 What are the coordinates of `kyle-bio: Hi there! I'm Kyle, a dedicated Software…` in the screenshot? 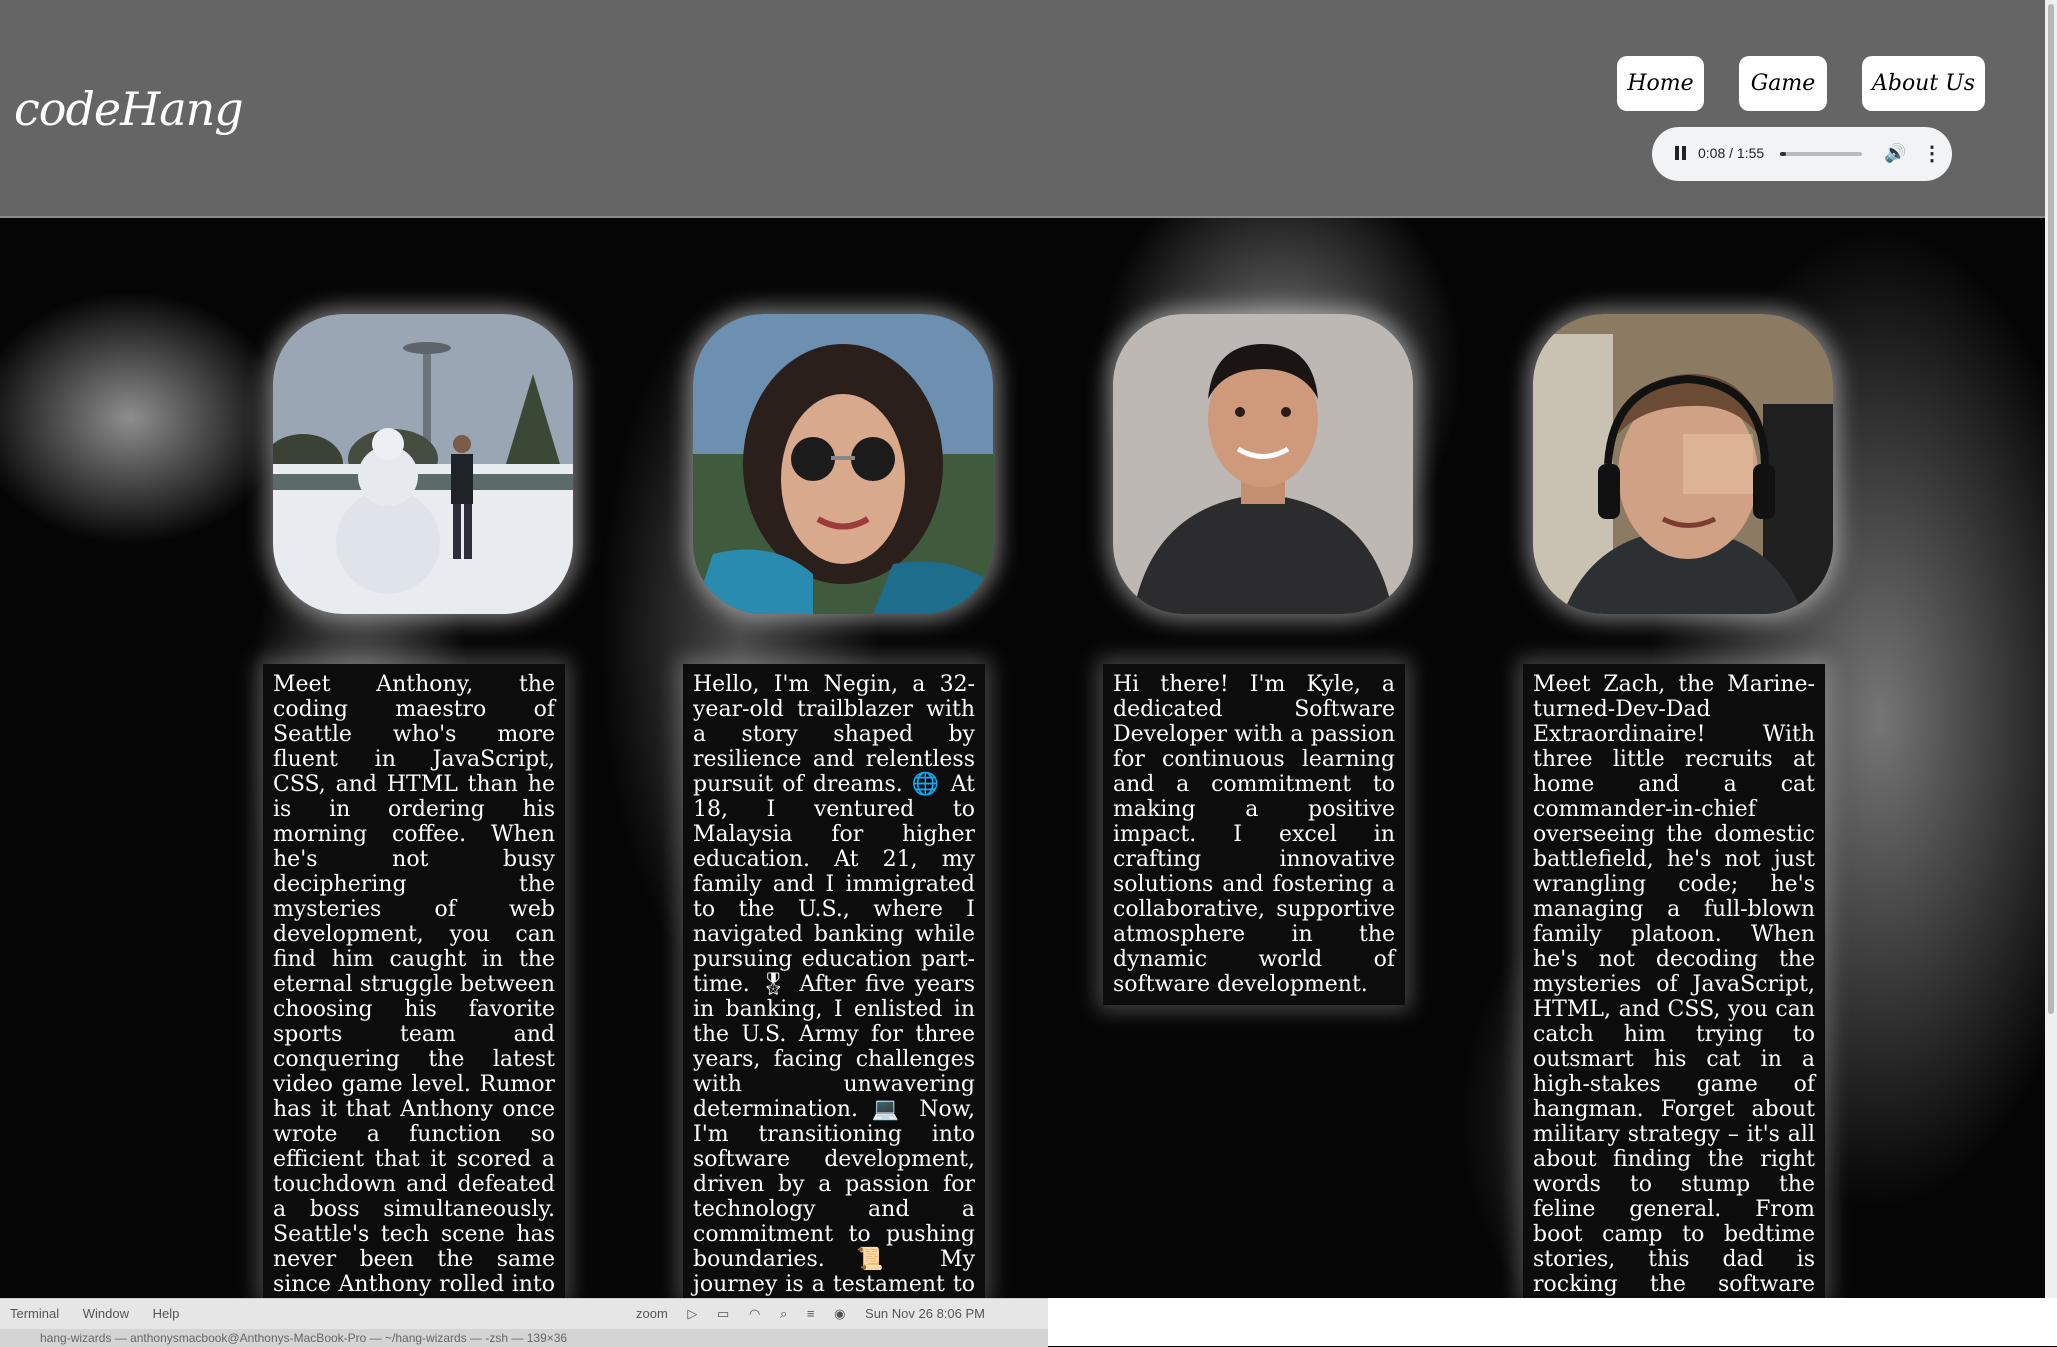 It's located at (1254, 834).